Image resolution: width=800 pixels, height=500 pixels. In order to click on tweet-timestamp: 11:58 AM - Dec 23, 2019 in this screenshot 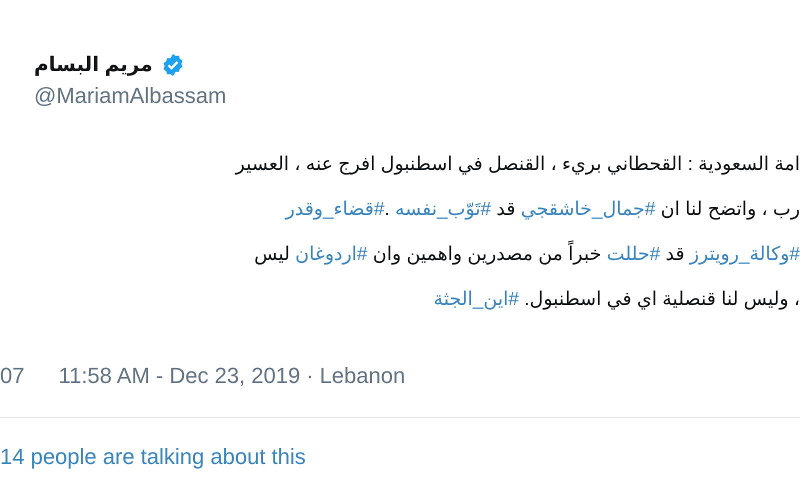, I will do `click(179, 376)`.